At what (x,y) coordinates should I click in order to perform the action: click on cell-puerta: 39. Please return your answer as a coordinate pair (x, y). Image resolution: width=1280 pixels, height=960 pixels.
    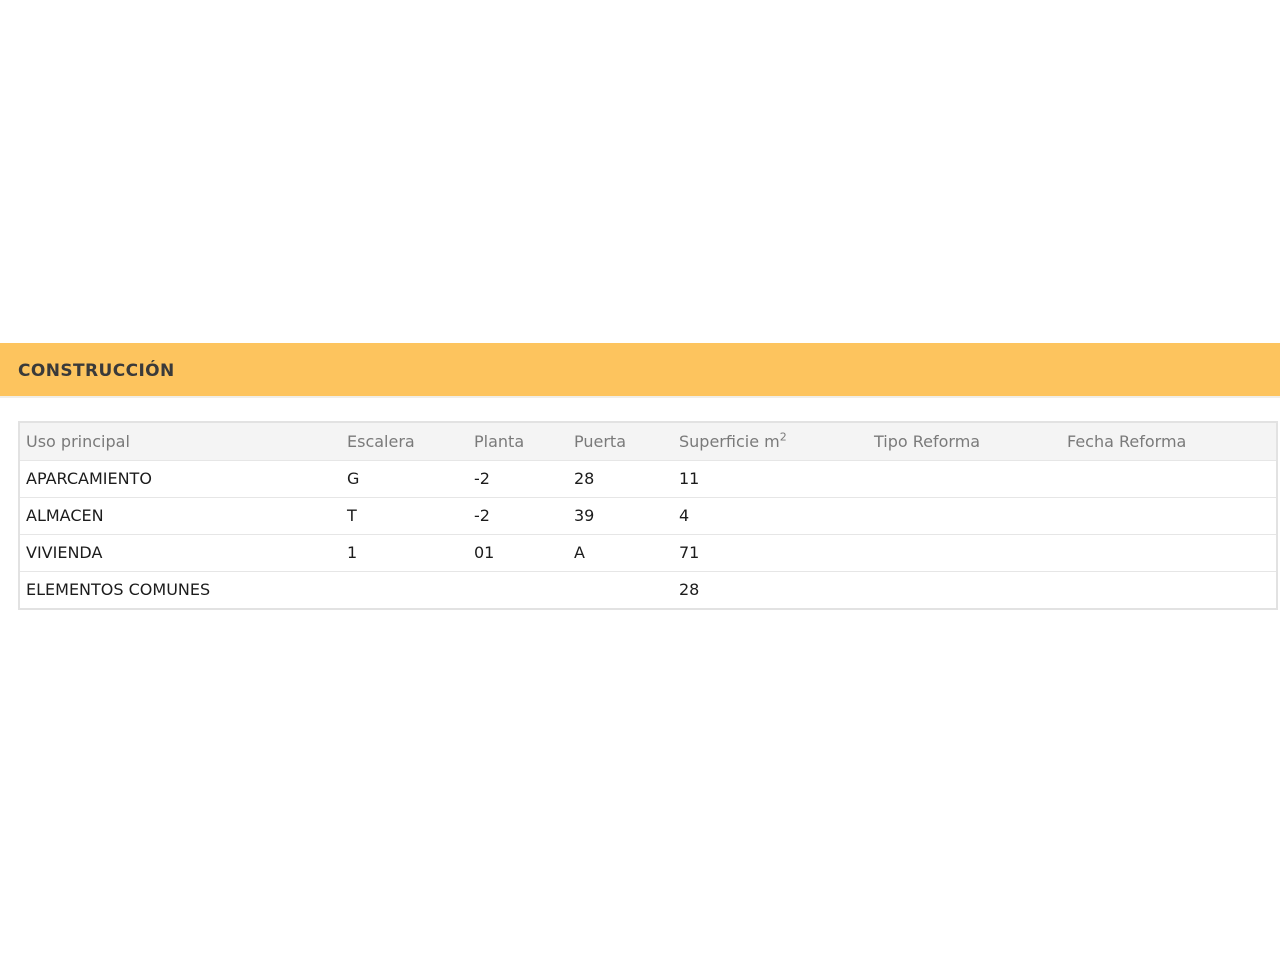
    Looking at the image, I should click on (620, 515).